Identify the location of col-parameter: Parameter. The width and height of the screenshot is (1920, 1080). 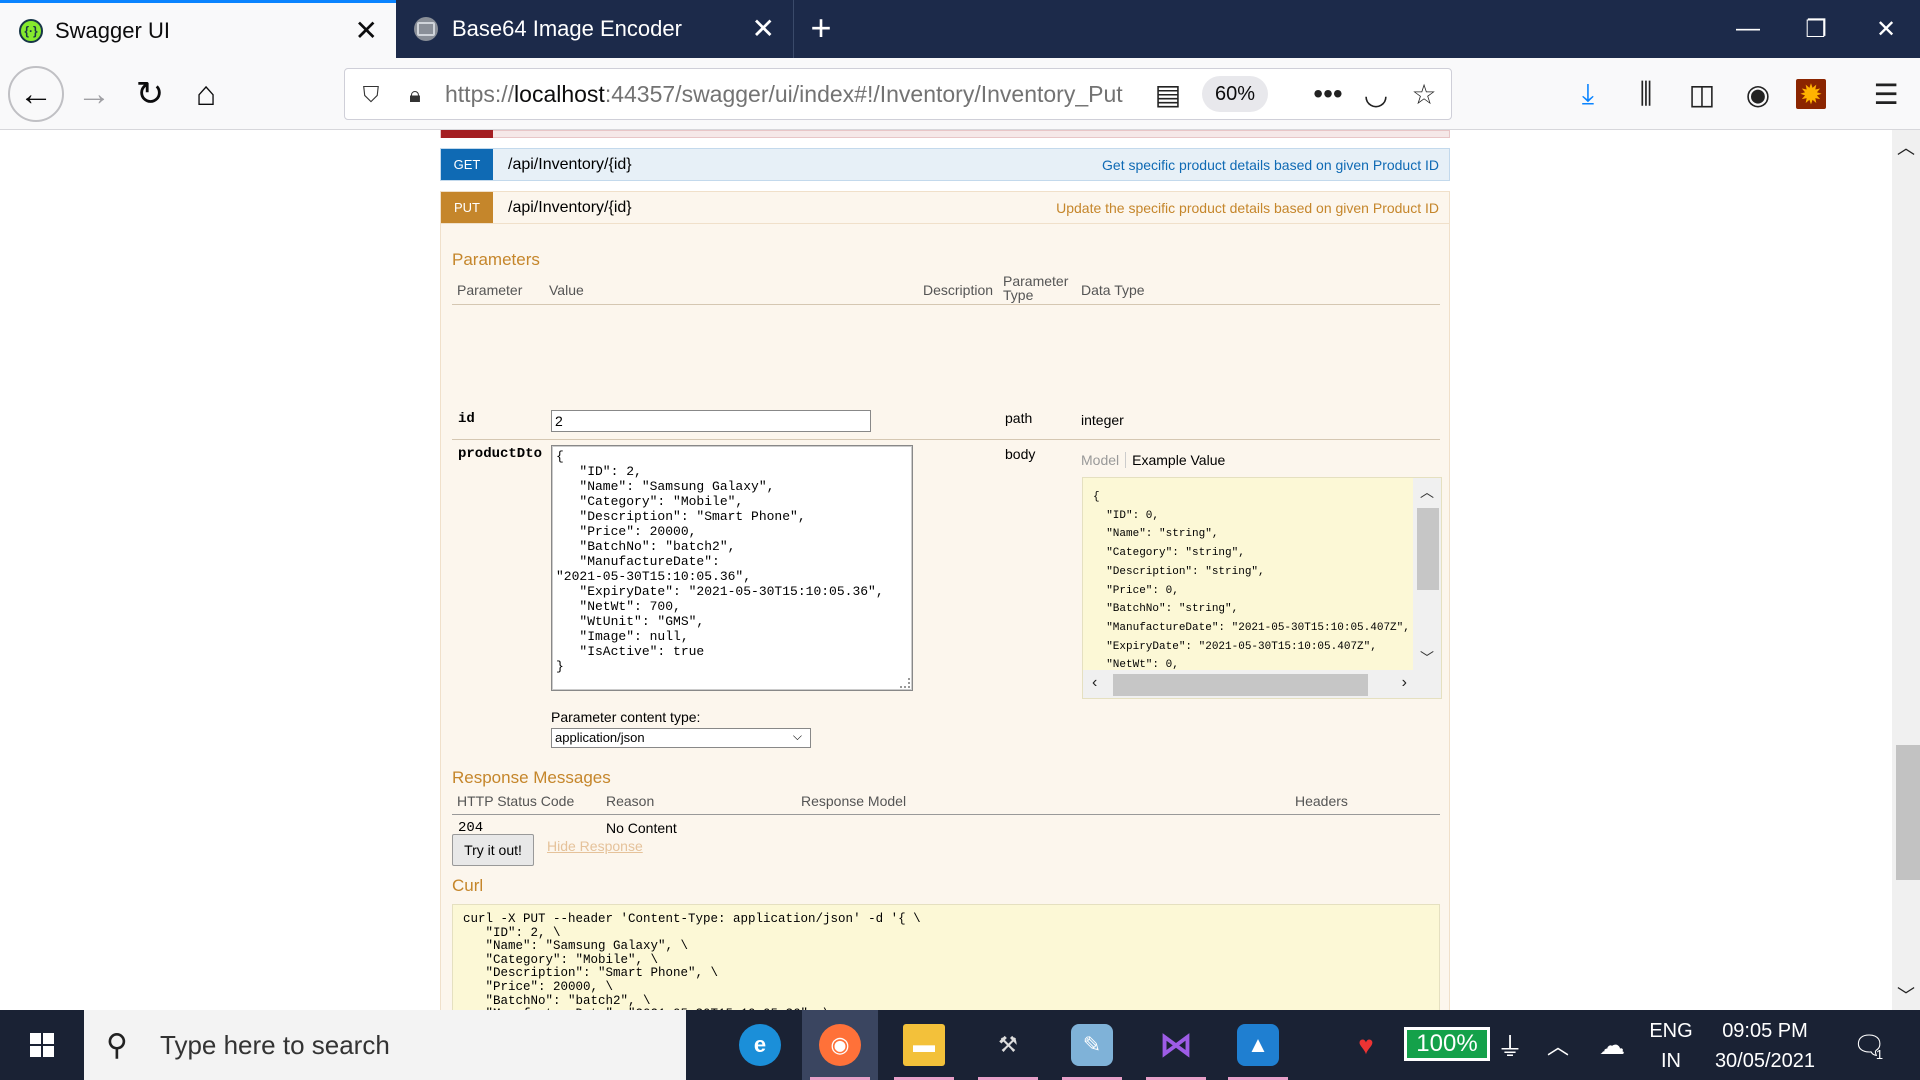
(490, 290).